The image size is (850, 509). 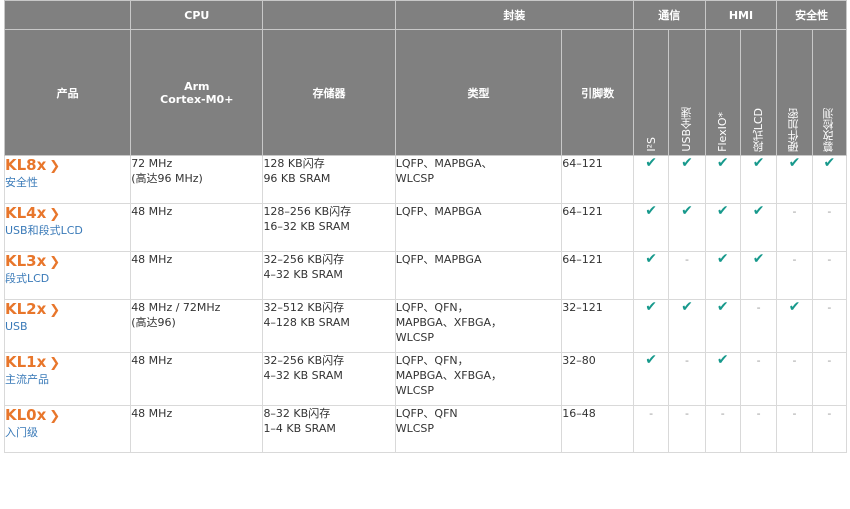 I want to click on product-subtitle: USB, so click(x=68, y=327).